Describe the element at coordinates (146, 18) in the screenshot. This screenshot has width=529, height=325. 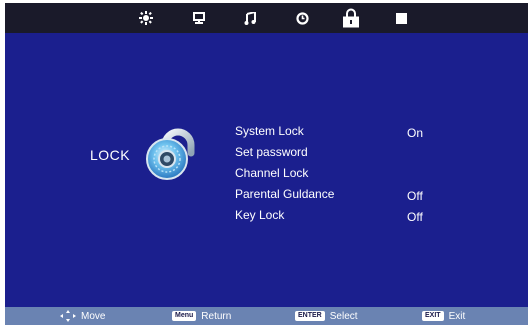
I see `picture-icon` at that location.